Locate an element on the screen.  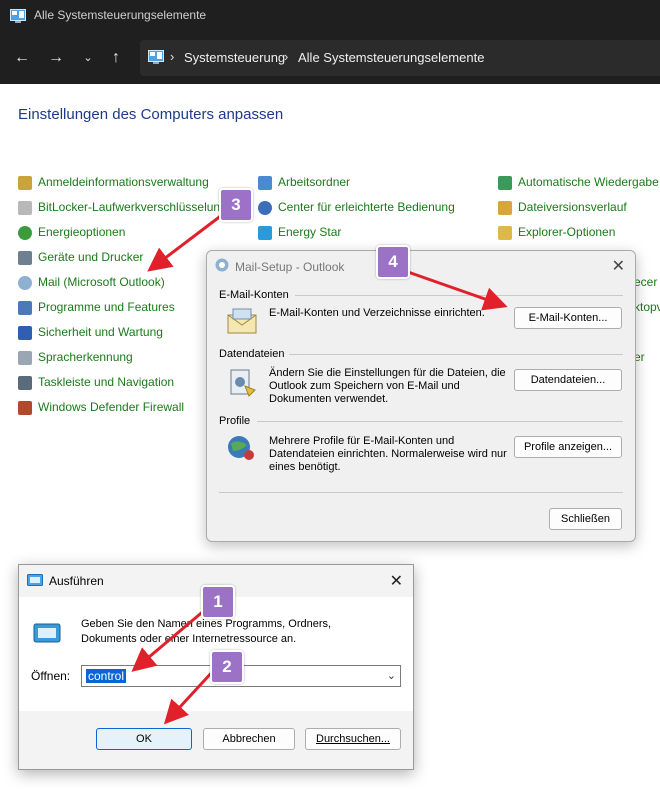
callout-badge-3: 3 is located at coordinates (236, 205).